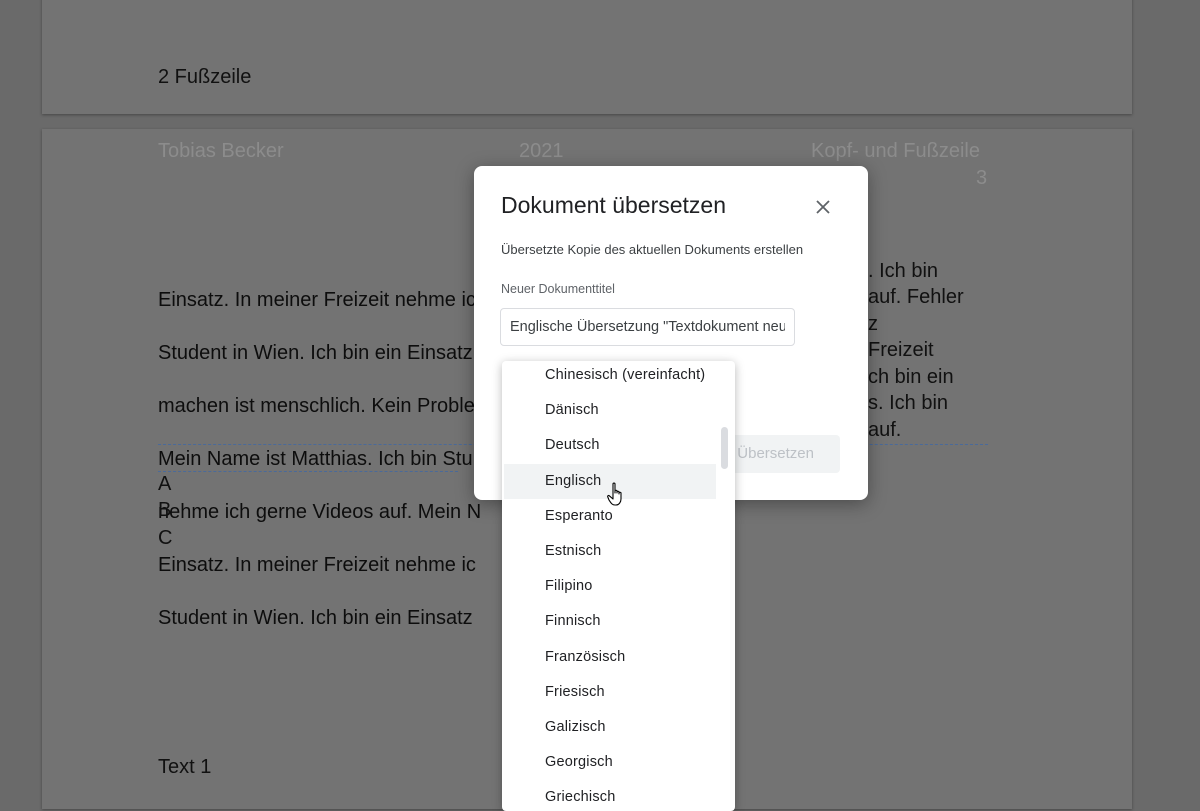 The image size is (1200, 811). I want to click on language-option: Deutsch, so click(610, 445).